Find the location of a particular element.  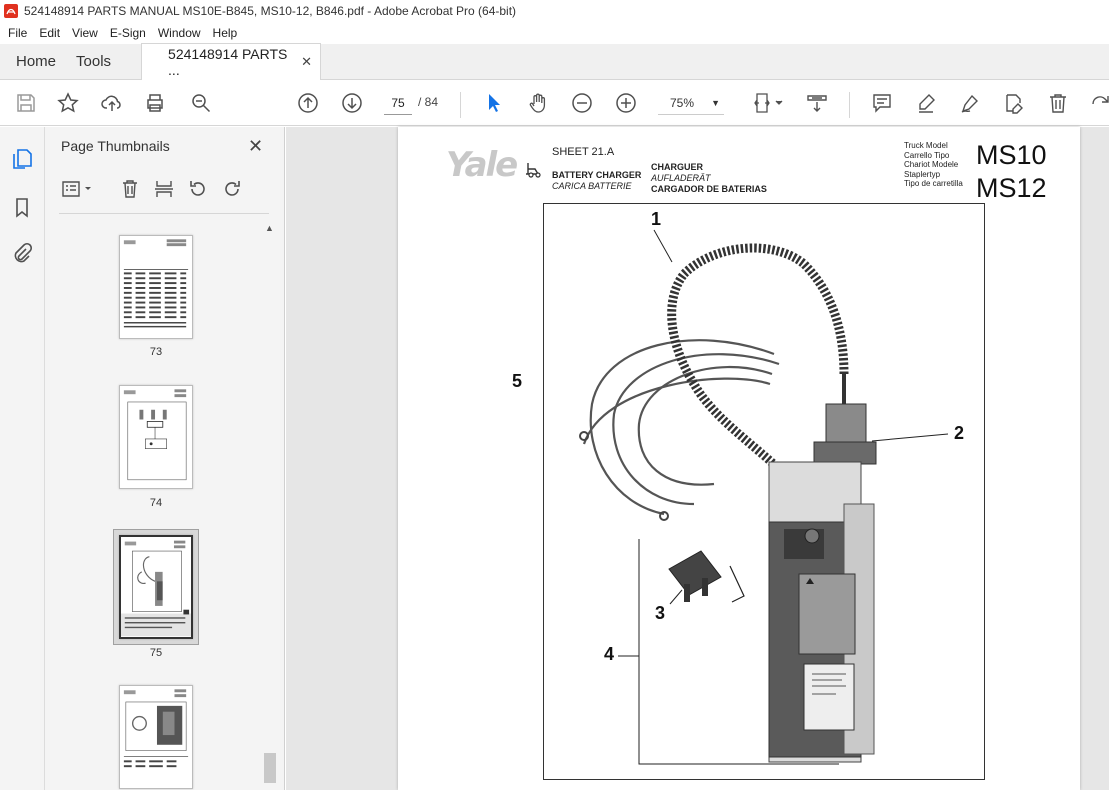

zoom-in-icon is located at coordinates (626, 103).